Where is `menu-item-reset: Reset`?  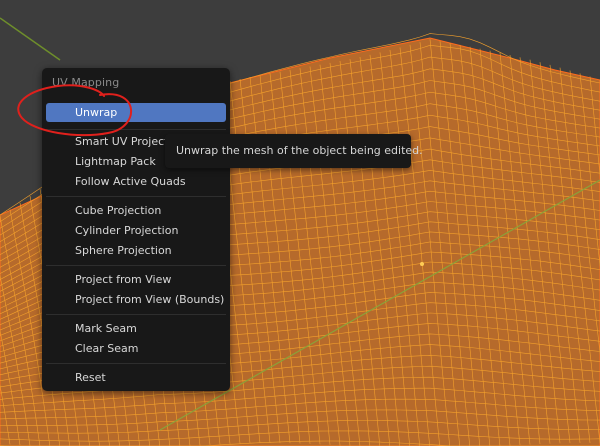 menu-item-reset: Reset is located at coordinates (136, 377).